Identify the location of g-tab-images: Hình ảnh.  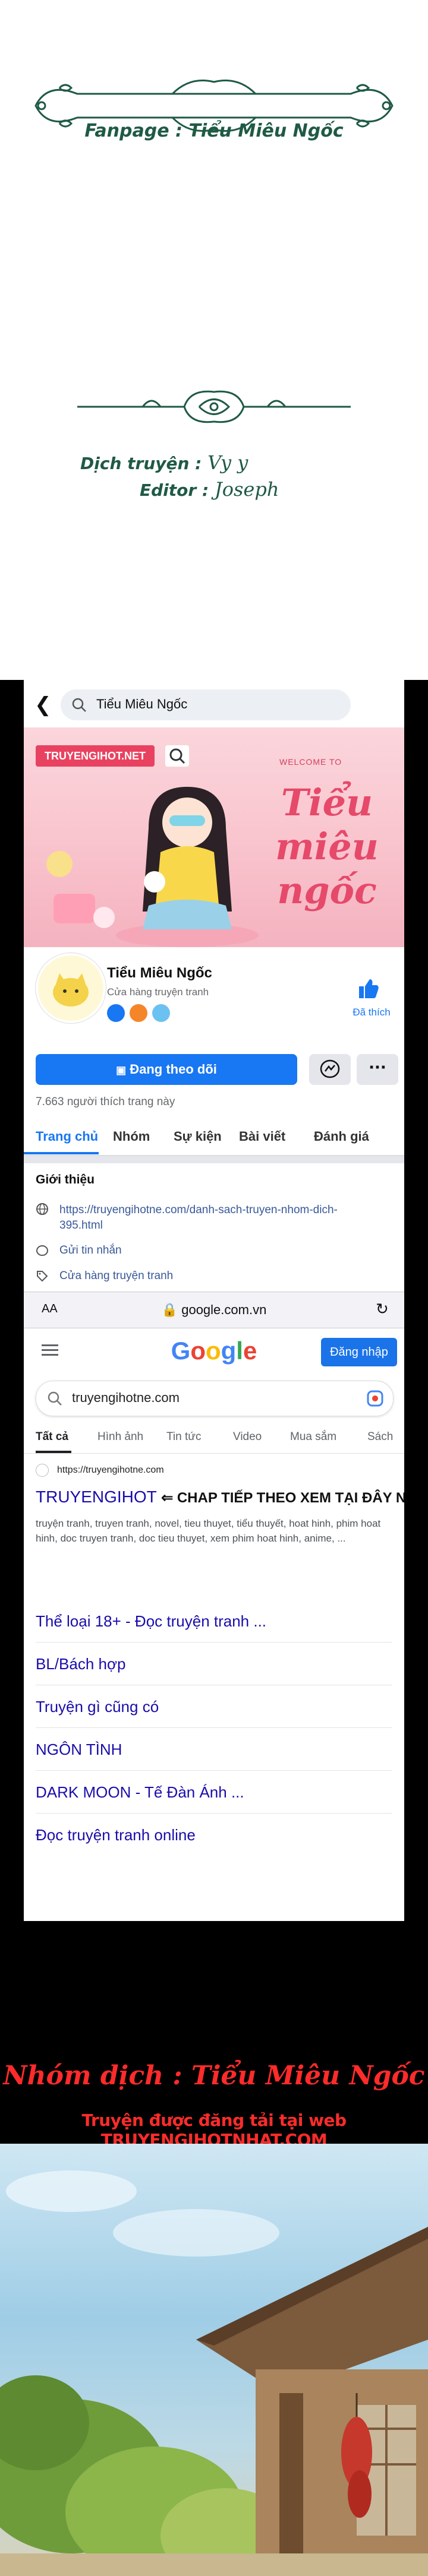
(120, 1437).